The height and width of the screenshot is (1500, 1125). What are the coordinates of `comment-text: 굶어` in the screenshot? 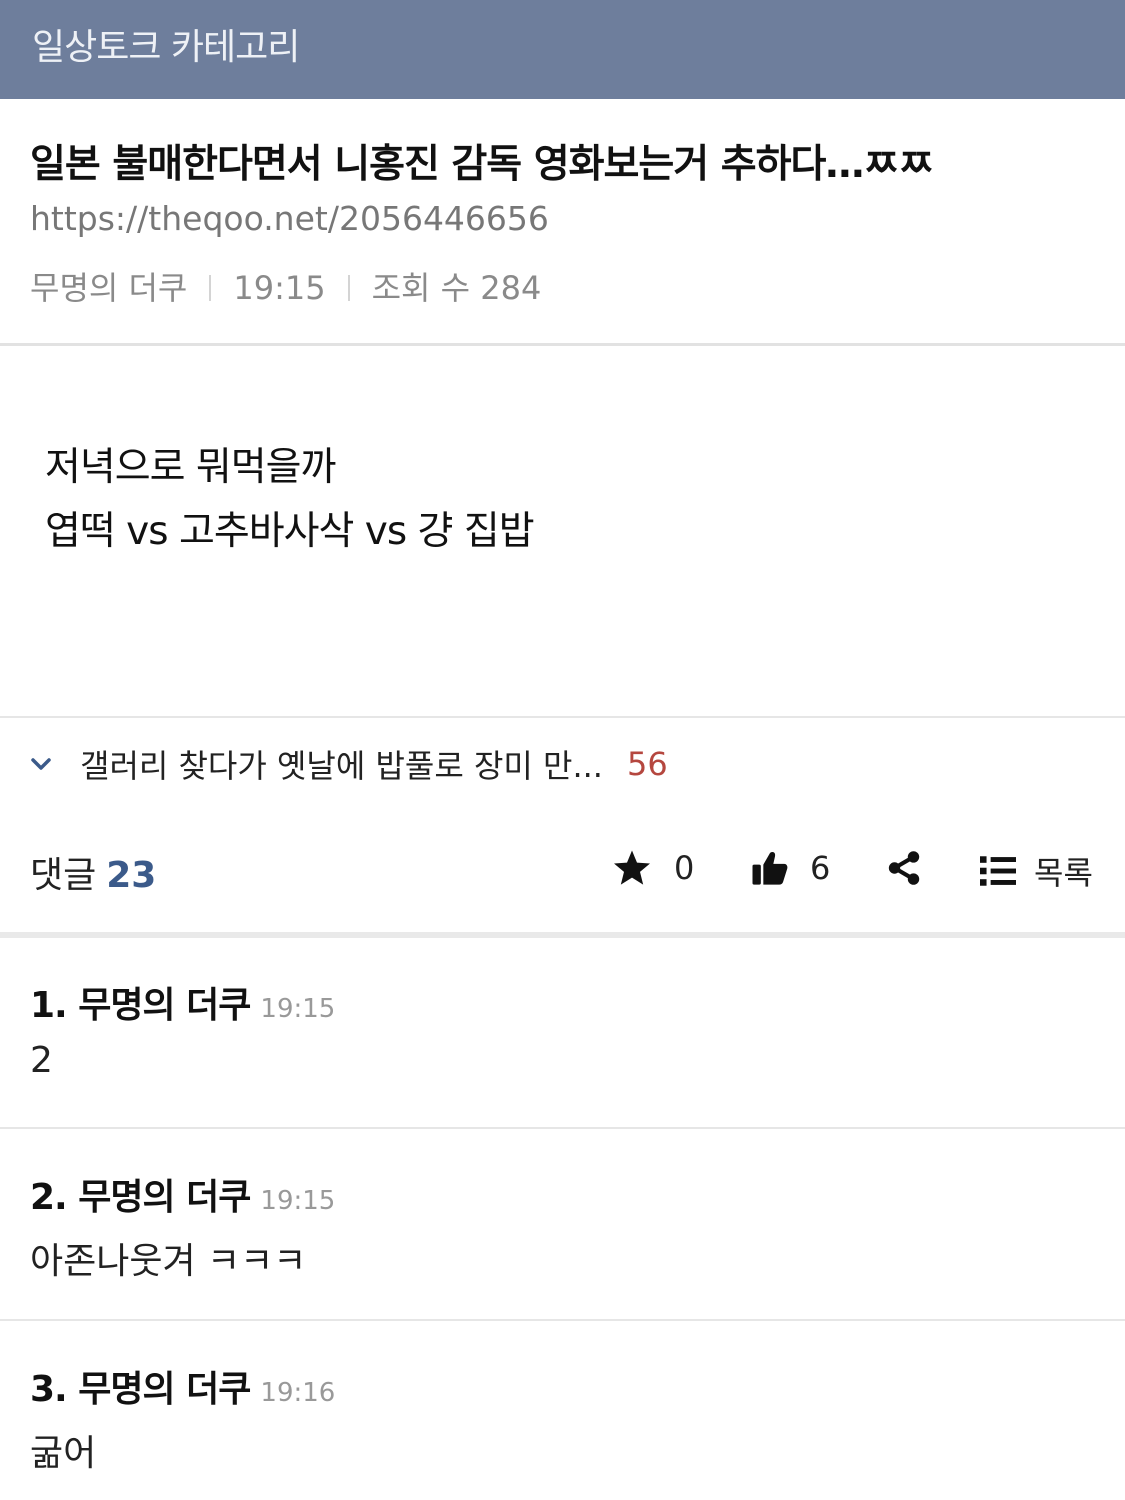 It's located at (63, 1453).